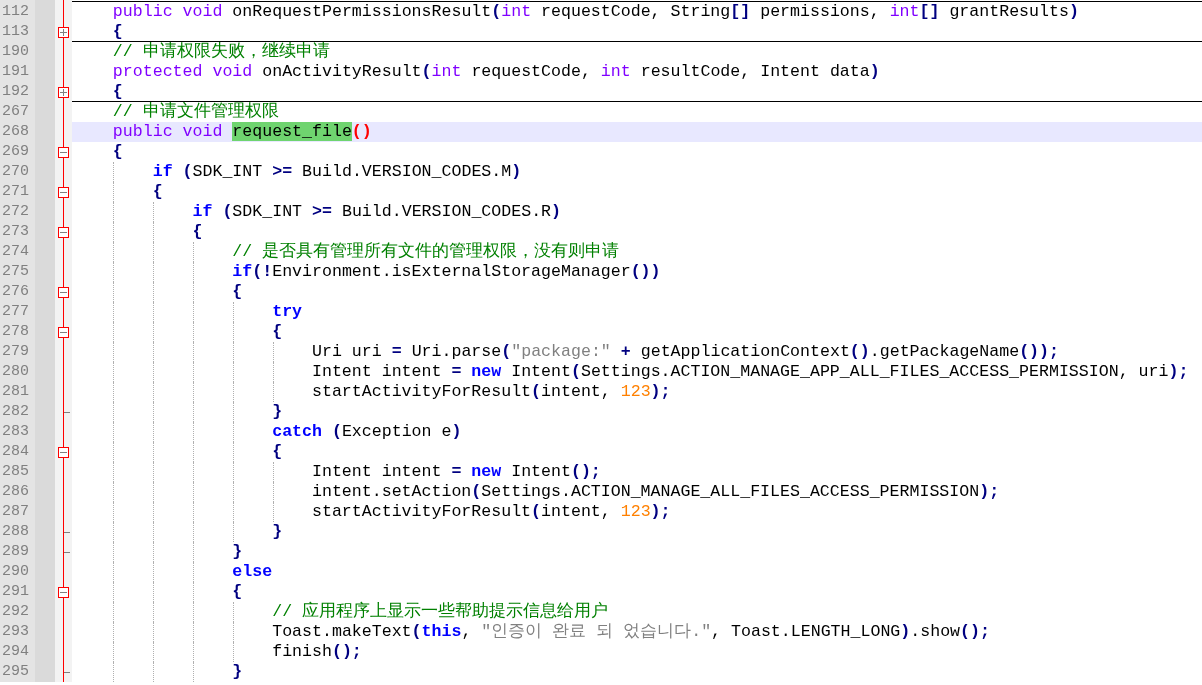 Image resolution: width=1202 pixels, height=685 pixels. I want to click on keyword: this, so click(441, 631).